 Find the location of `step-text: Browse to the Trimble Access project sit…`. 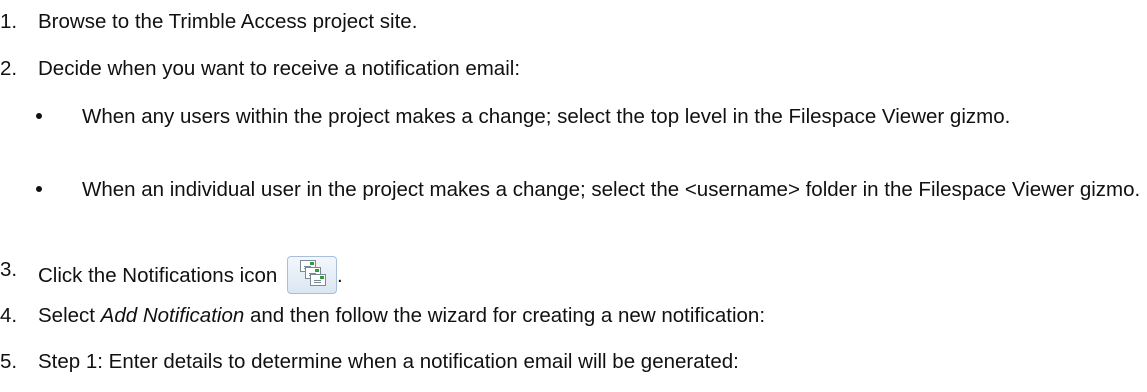

step-text: Browse to the Trimble Access project sit… is located at coordinates (228, 21).